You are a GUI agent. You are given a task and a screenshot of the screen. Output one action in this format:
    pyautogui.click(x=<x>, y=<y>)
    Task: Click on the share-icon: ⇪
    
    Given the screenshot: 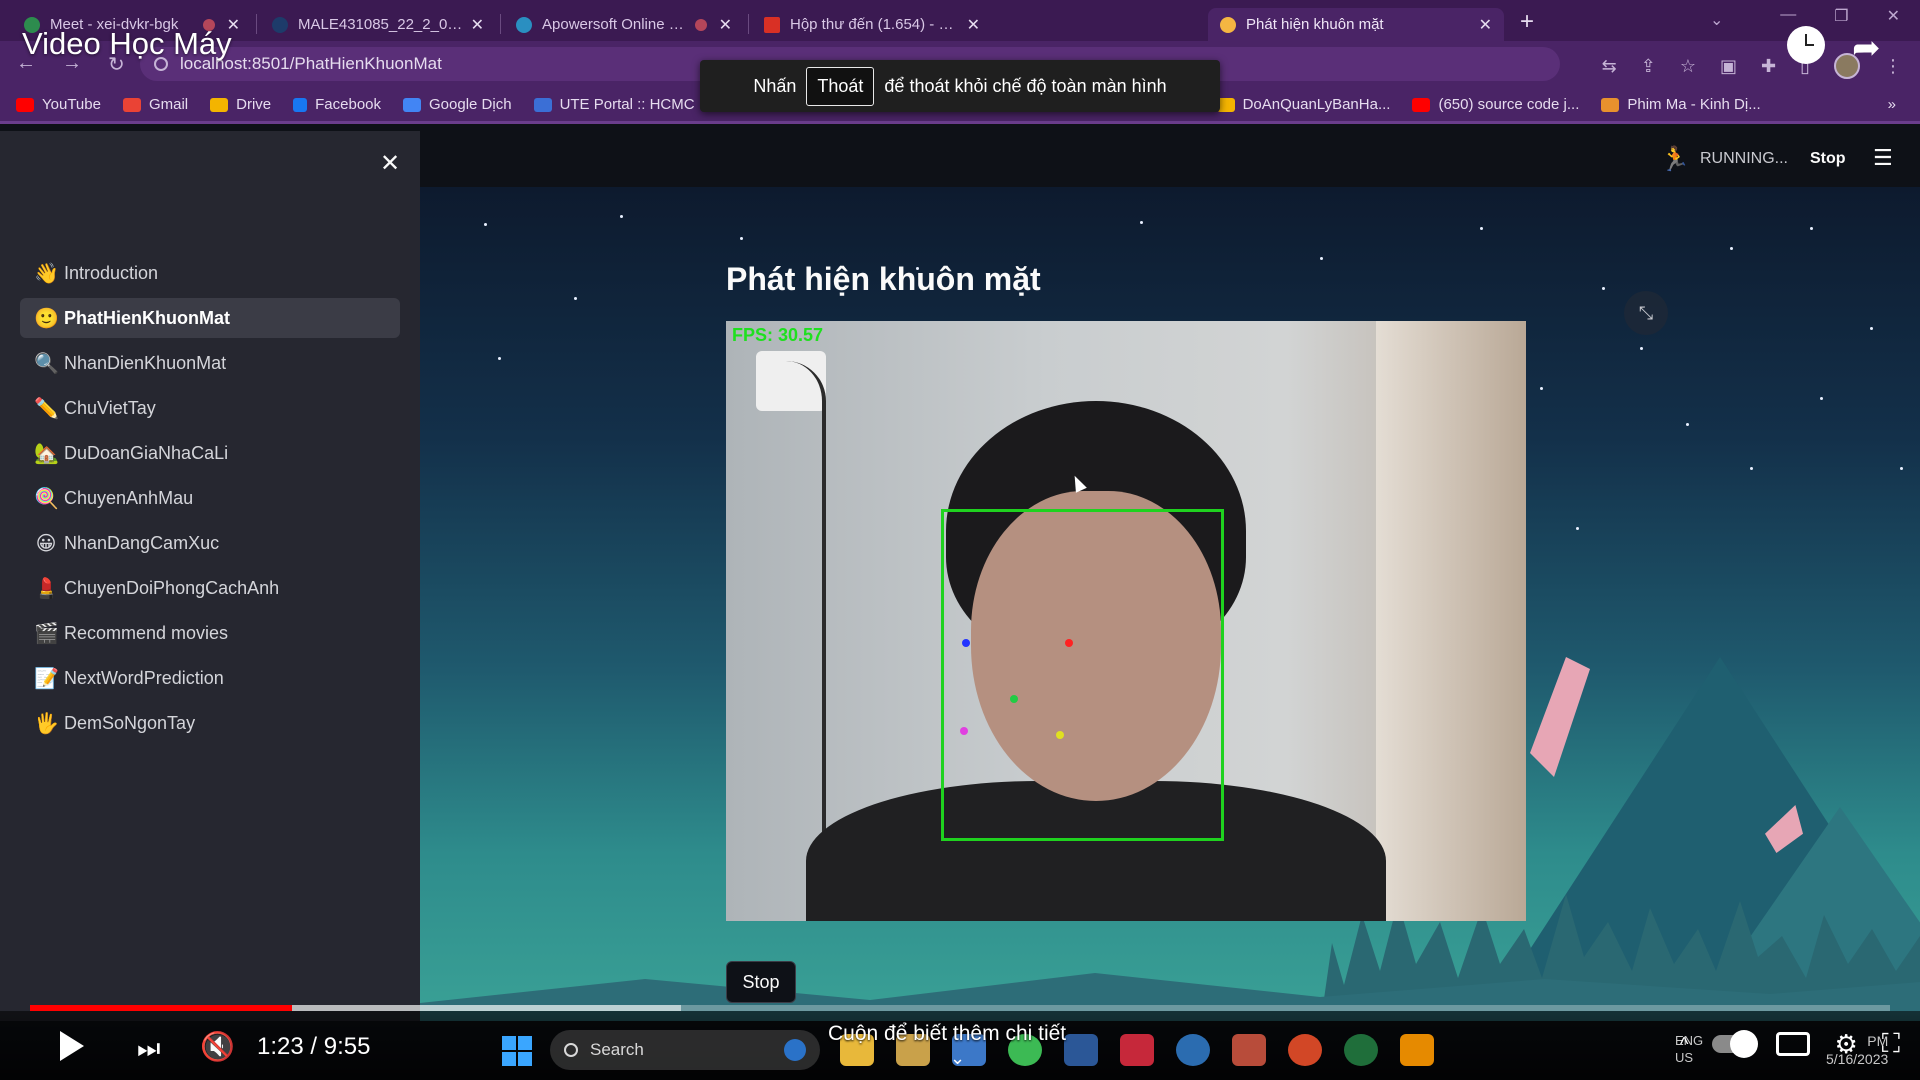 What is the action you would take?
    pyautogui.click(x=1648, y=66)
    